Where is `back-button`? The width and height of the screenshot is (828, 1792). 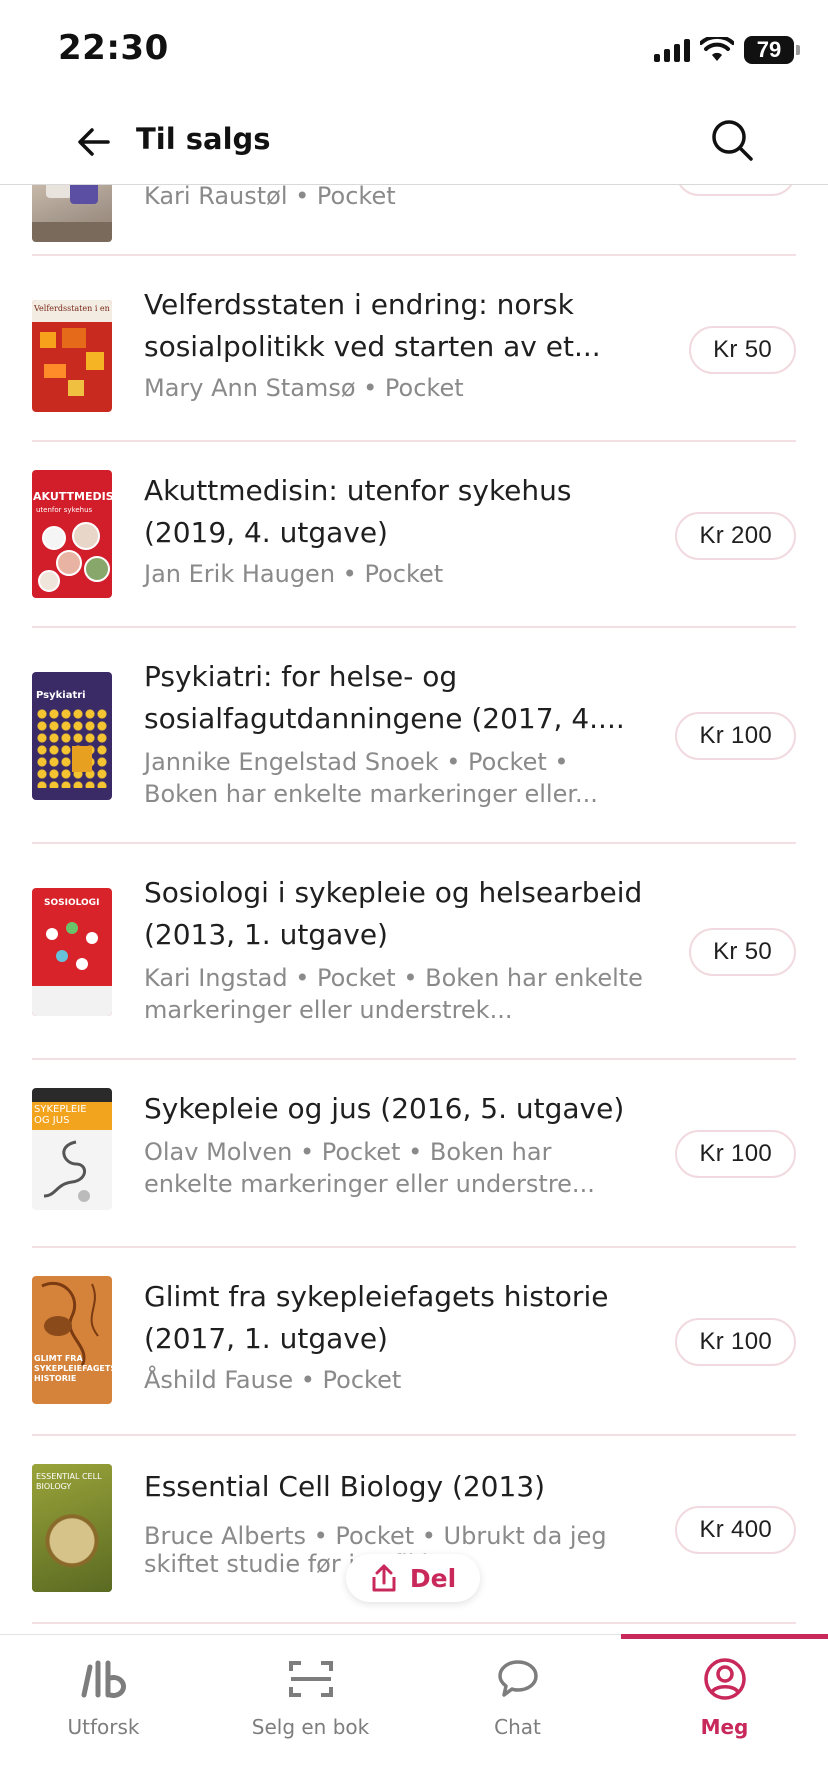 back-button is located at coordinates (94, 142).